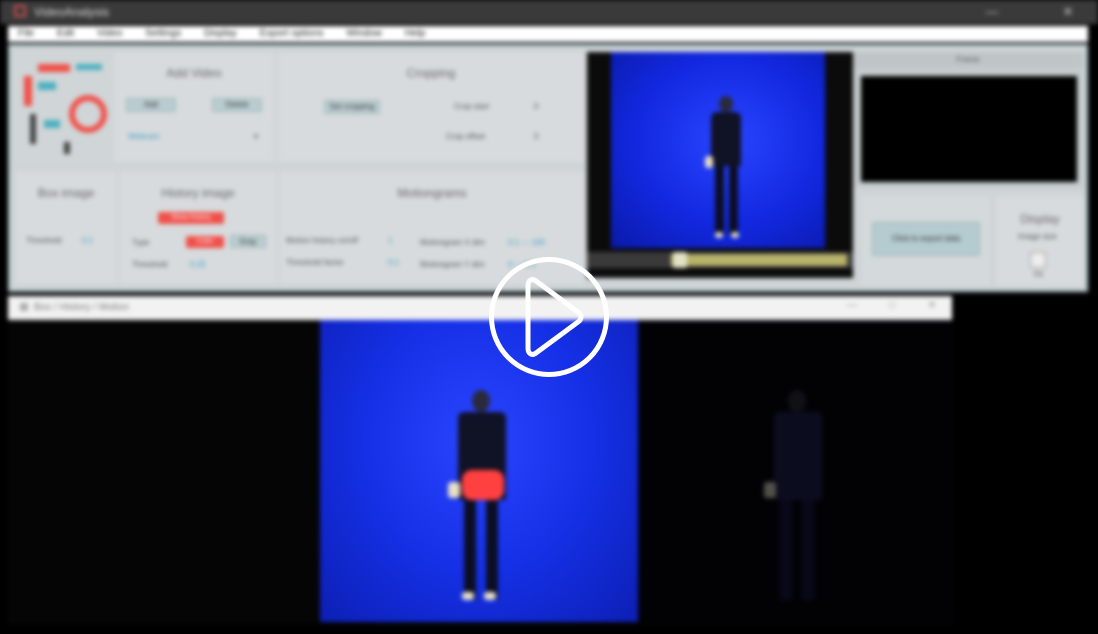  I want to click on play-icon, so click(554, 317).